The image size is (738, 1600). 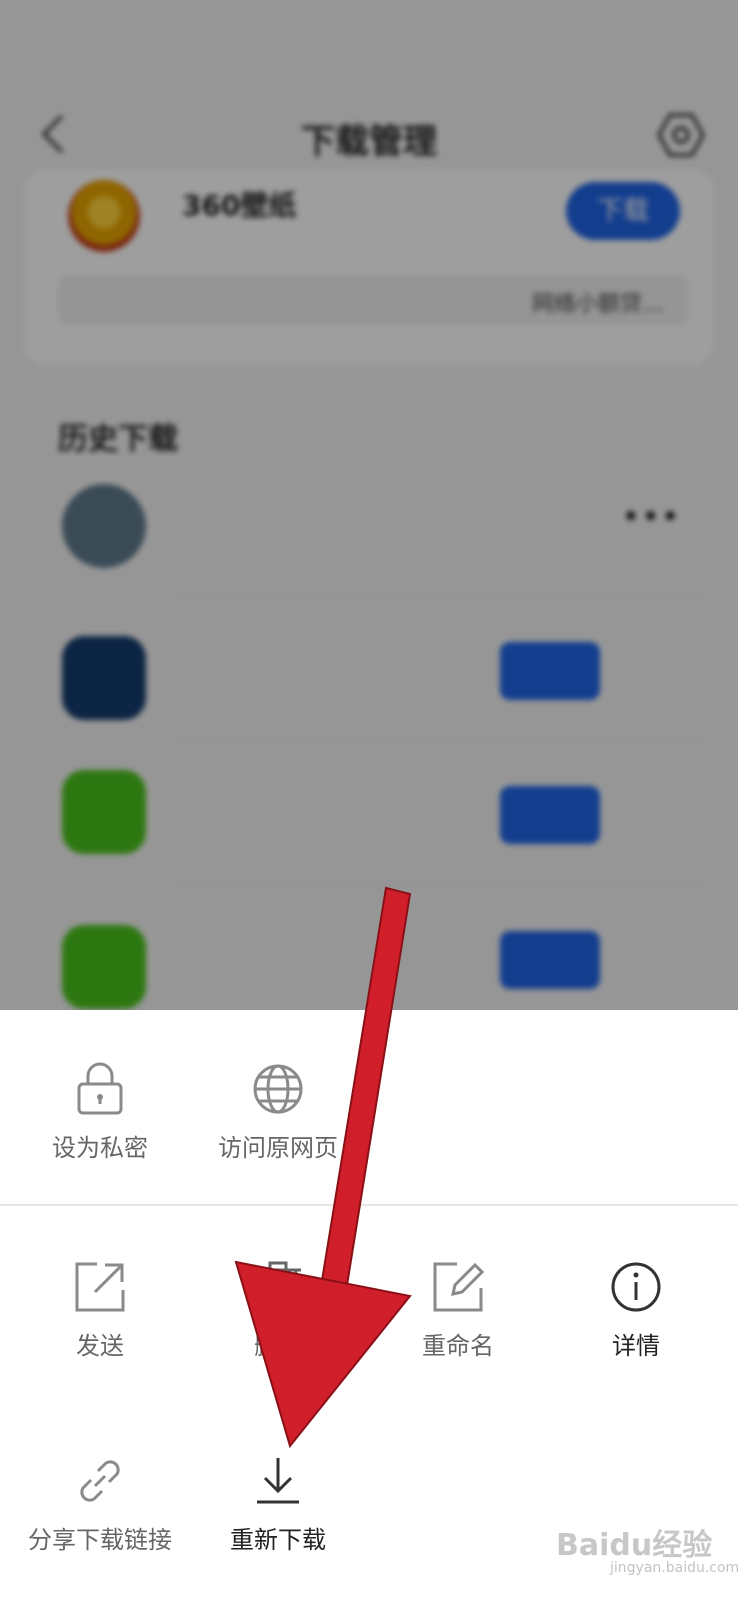 I want to click on trash-icon, so click(x=278, y=1287).